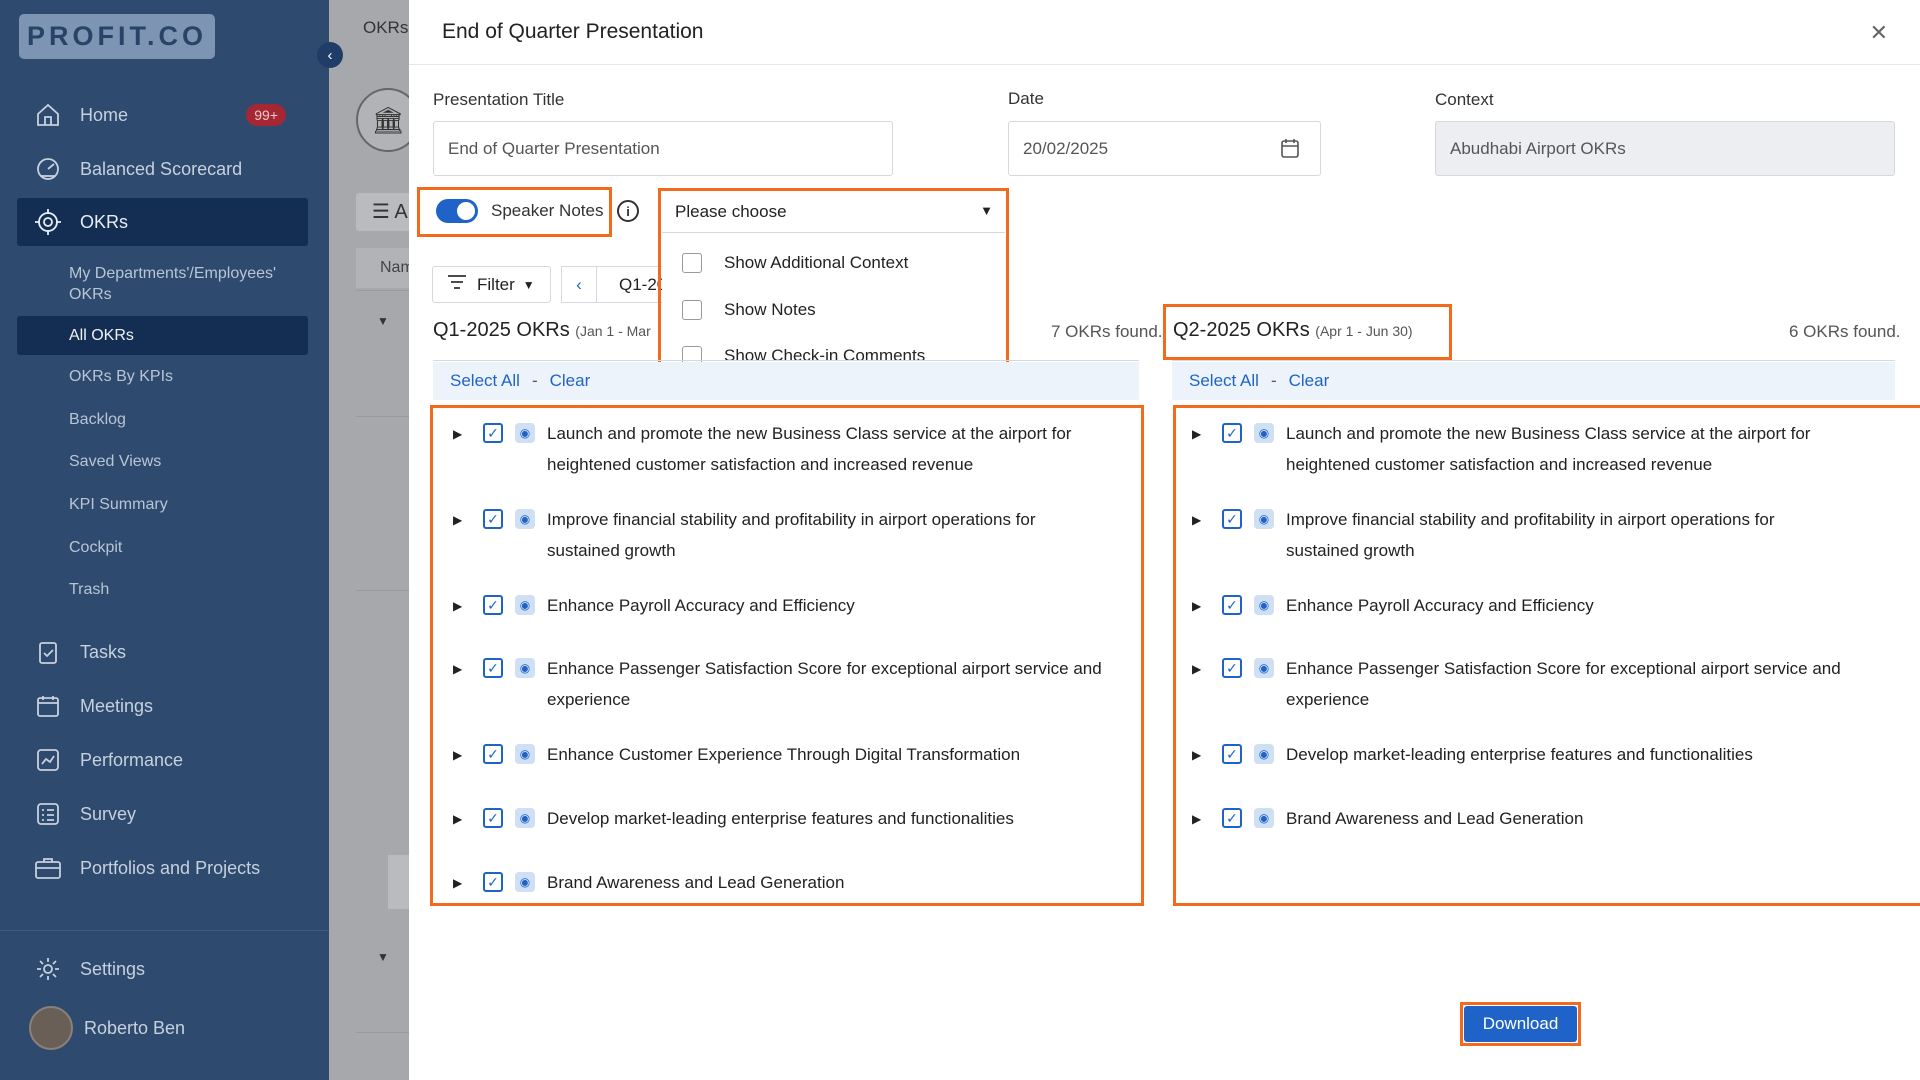 This screenshot has height=1080, width=1920. I want to click on background-okrs-title: OKRs, so click(386, 27).